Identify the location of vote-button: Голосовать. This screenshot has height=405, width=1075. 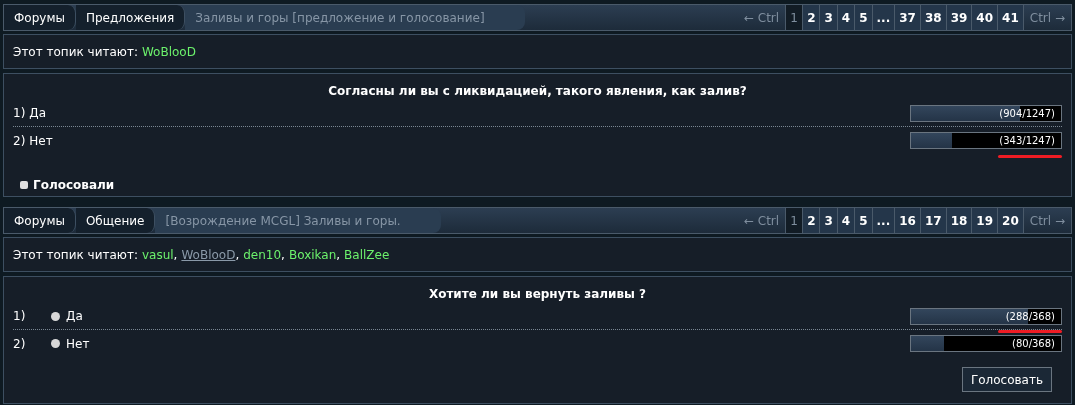
(1006, 379).